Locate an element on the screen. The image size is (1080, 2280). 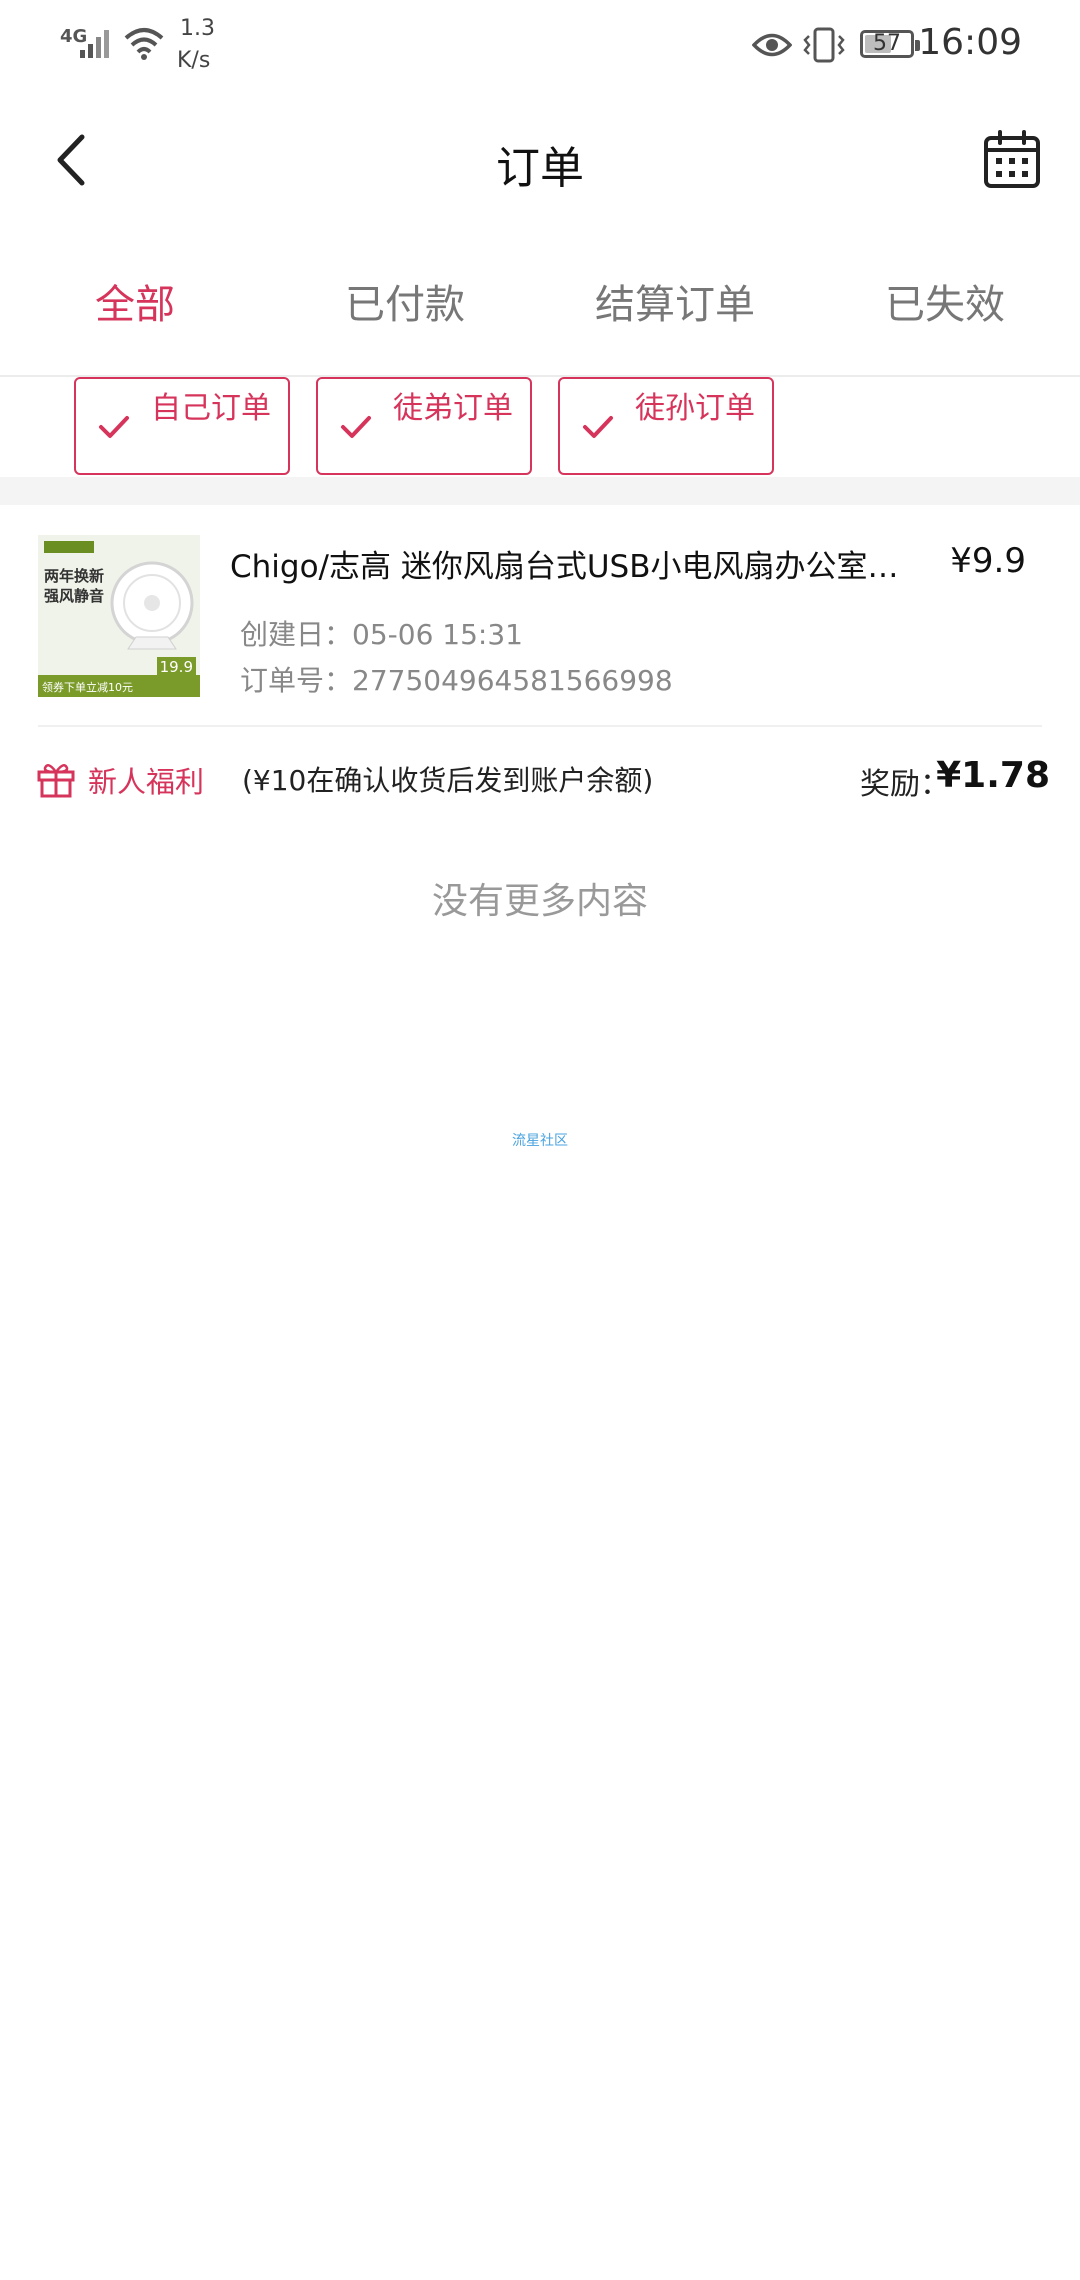
calendar-icon is located at coordinates (1012, 159).